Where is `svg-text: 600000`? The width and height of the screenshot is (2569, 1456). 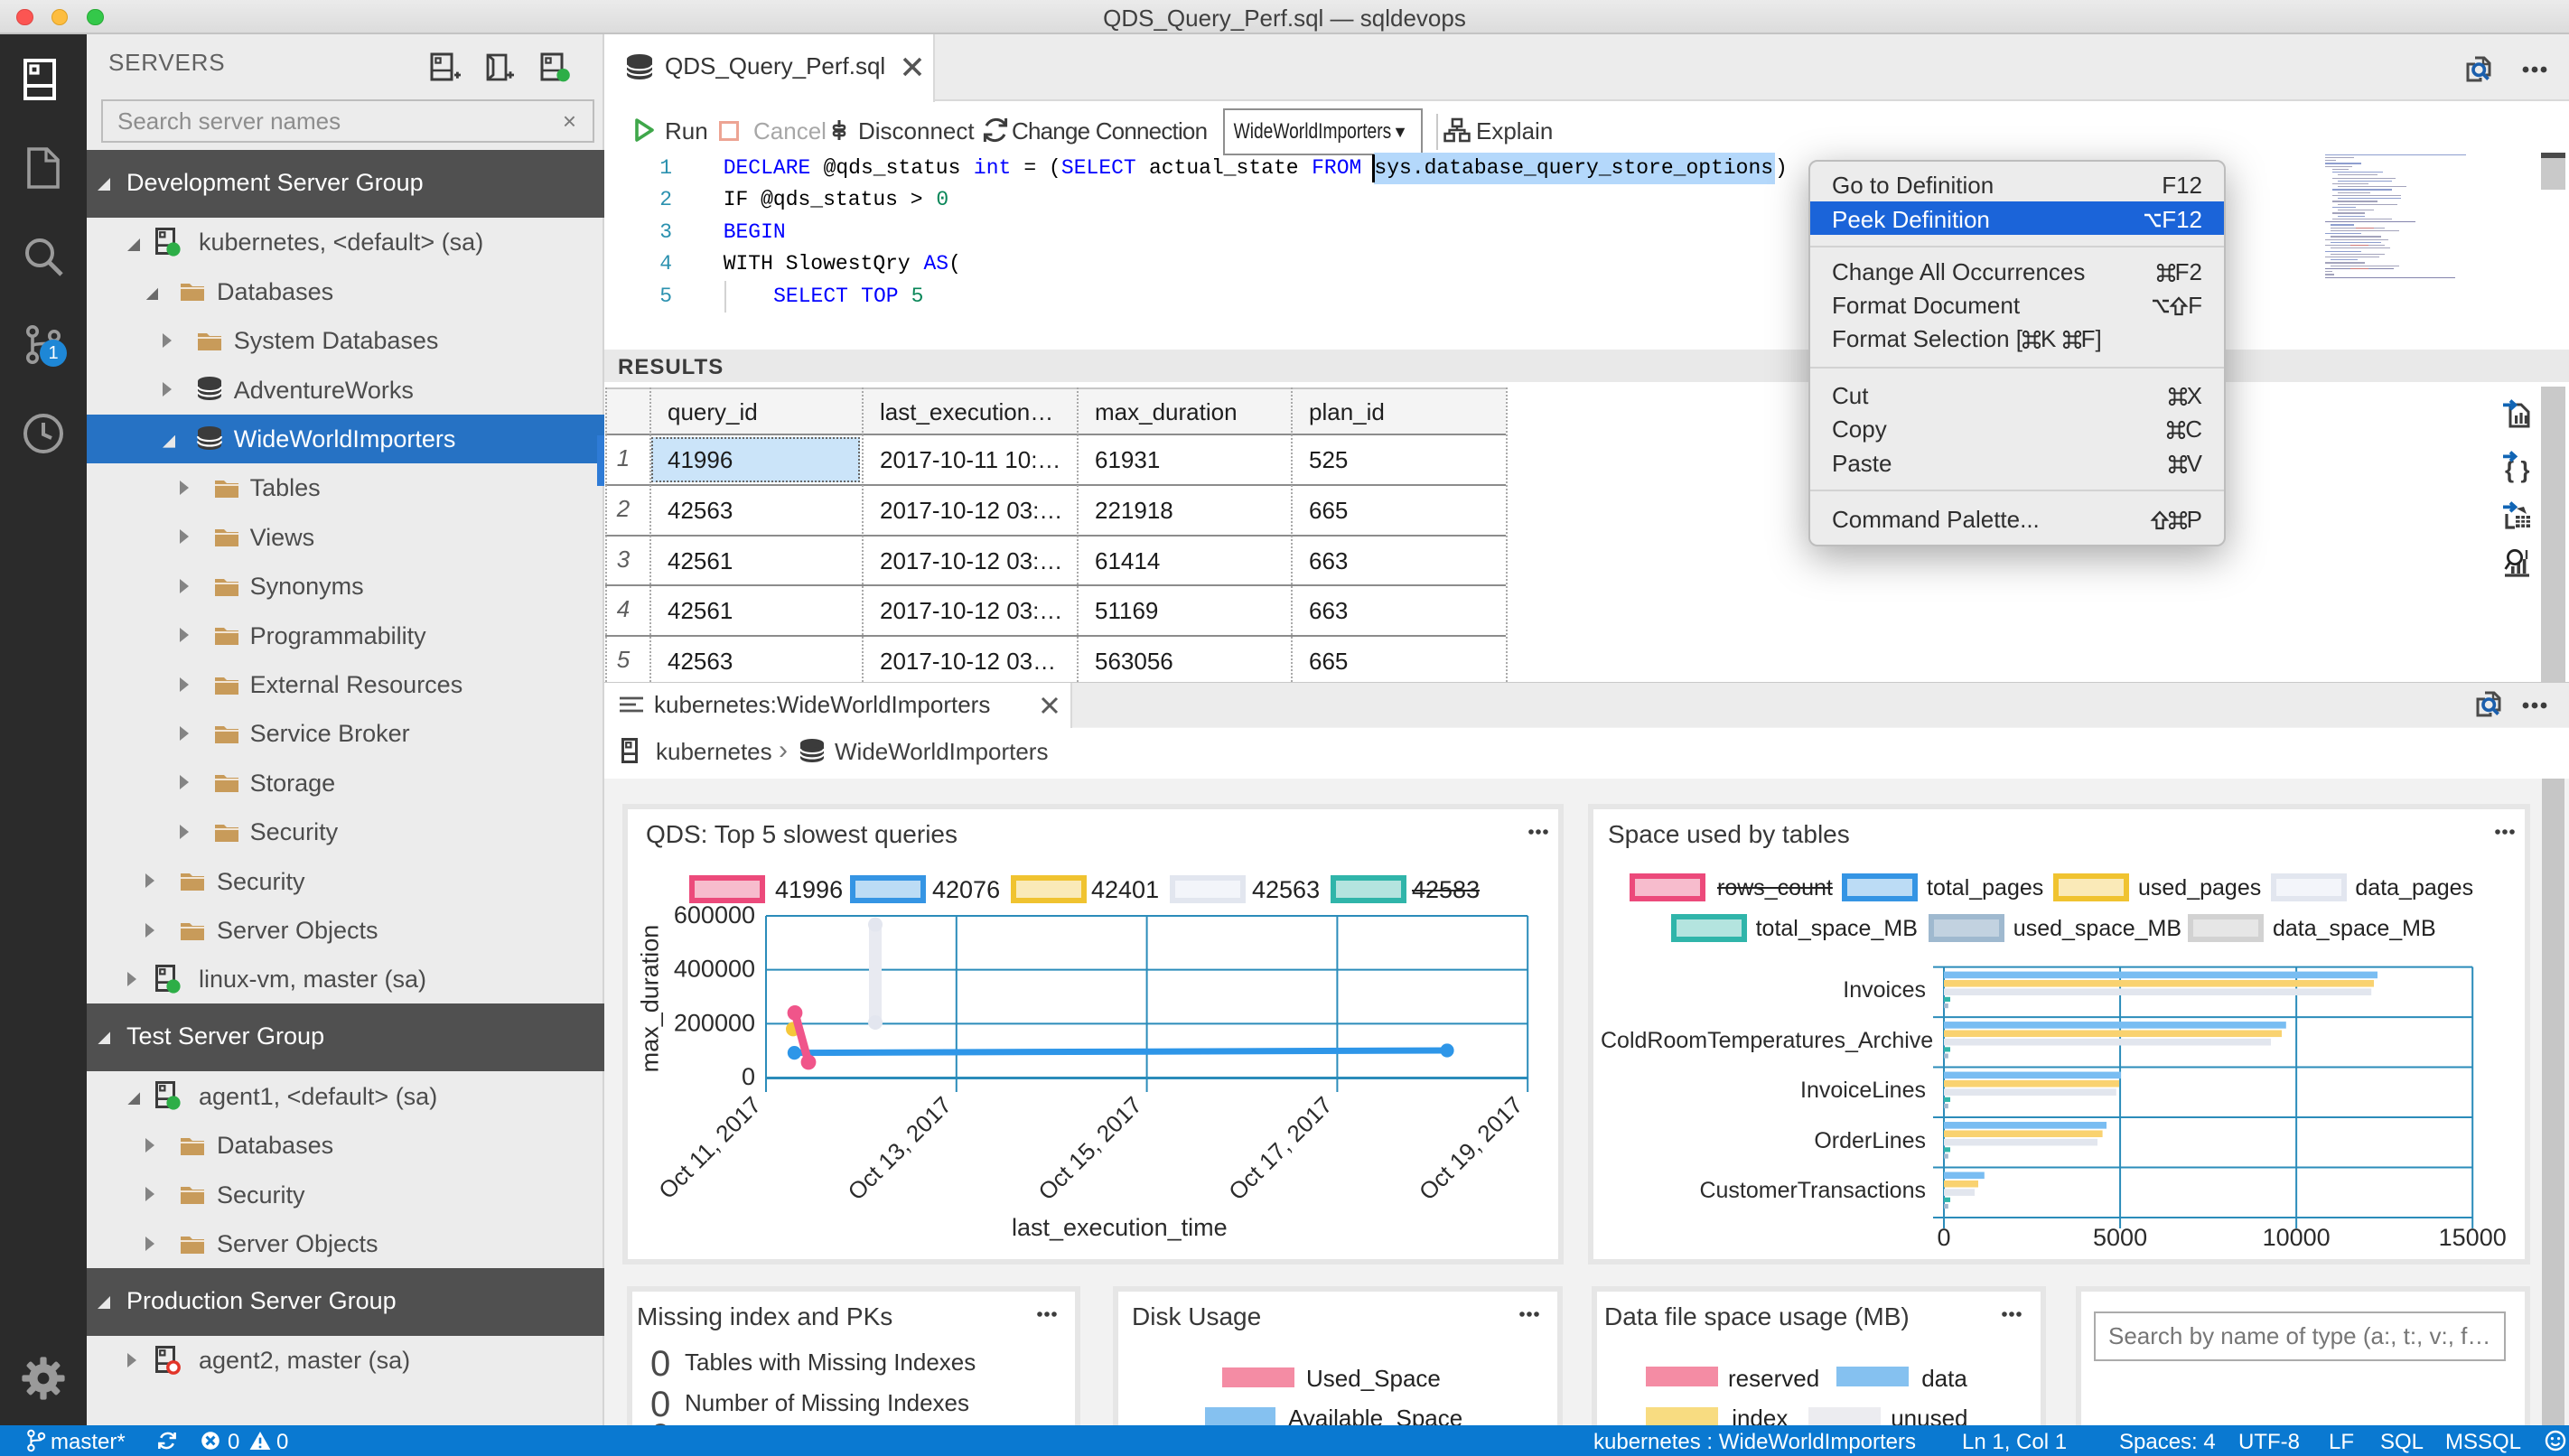 svg-text: 600000 is located at coordinates (714, 915).